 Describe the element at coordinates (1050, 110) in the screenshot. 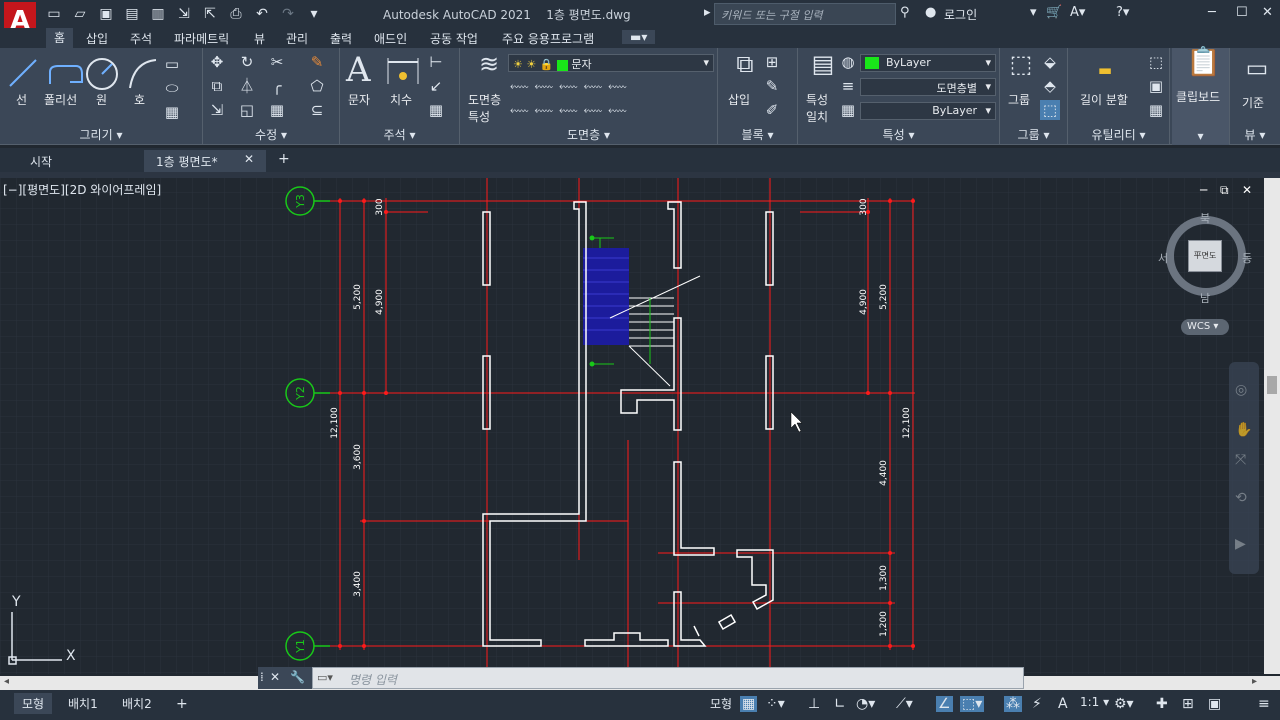

I see `group-select-icon: ⬚` at that location.